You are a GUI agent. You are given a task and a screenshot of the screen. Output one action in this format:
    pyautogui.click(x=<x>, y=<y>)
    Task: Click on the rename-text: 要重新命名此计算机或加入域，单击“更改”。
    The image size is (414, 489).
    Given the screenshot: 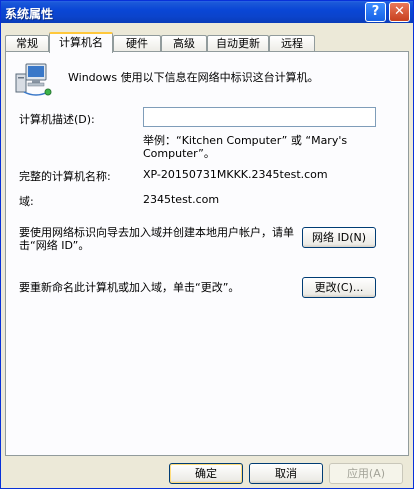 What is the action you would take?
    pyautogui.click(x=129, y=287)
    